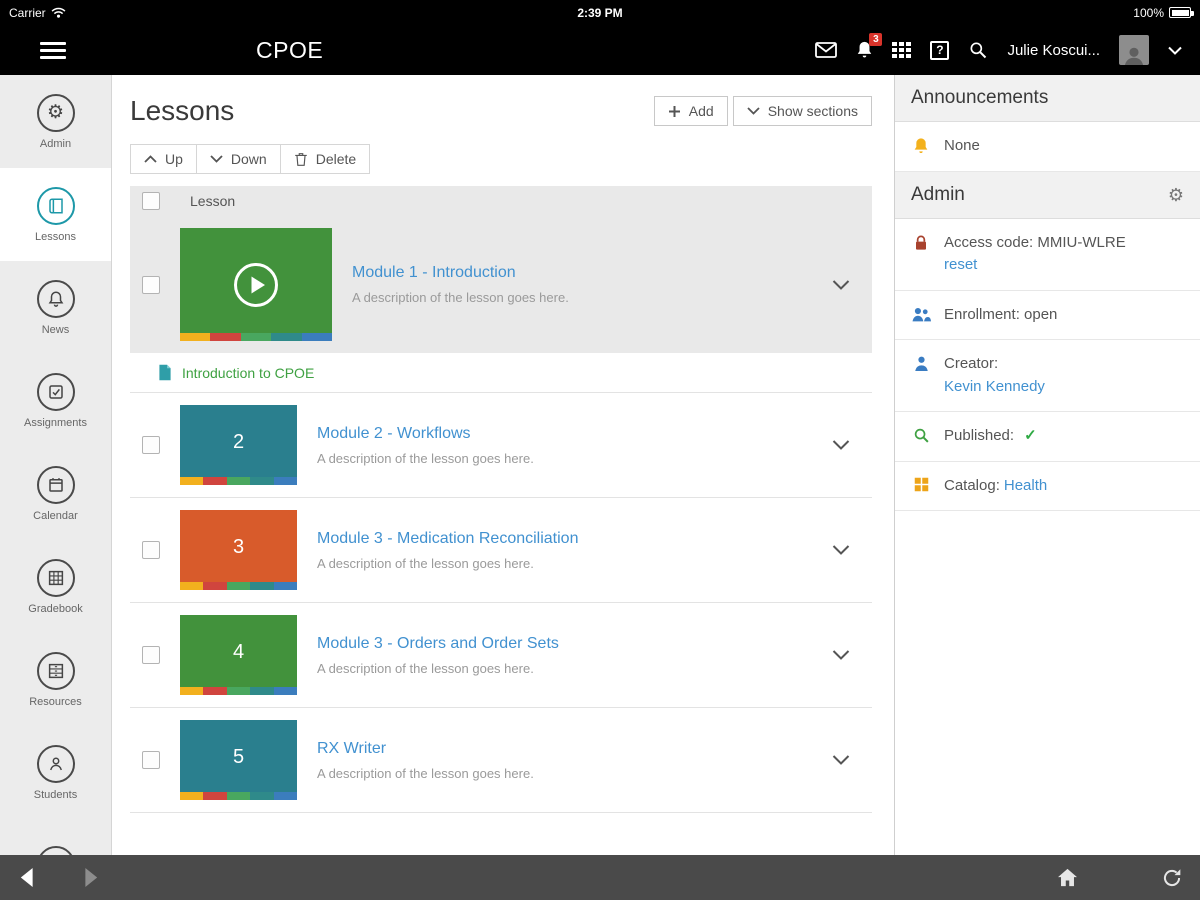 The height and width of the screenshot is (900, 1200). I want to click on sidebar-item-label: Students, so click(55, 794).